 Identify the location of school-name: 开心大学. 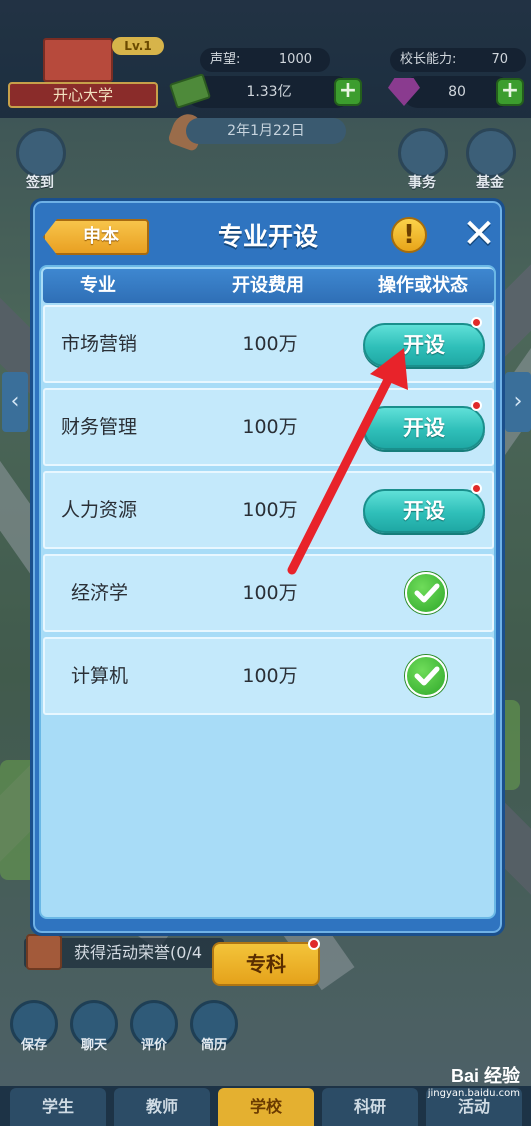
(83, 95).